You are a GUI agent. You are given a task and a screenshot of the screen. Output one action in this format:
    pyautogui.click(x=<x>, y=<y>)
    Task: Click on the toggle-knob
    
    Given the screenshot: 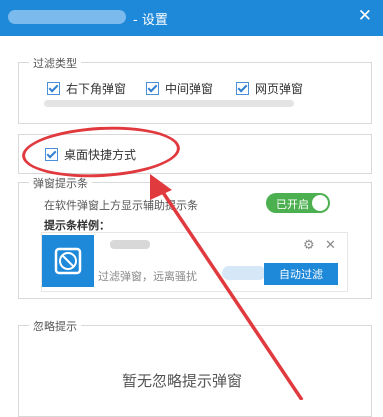 What is the action you would take?
    pyautogui.click(x=320, y=203)
    